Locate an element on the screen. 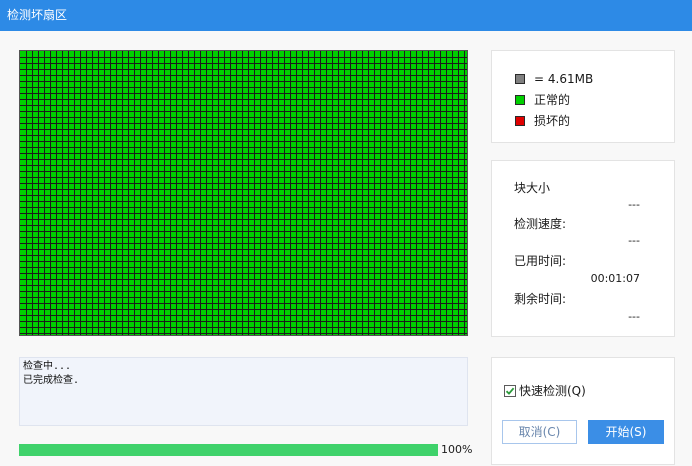 This screenshot has width=692, height=466. legend-label-block-size: = 4.61MB is located at coordinates (564, 79).